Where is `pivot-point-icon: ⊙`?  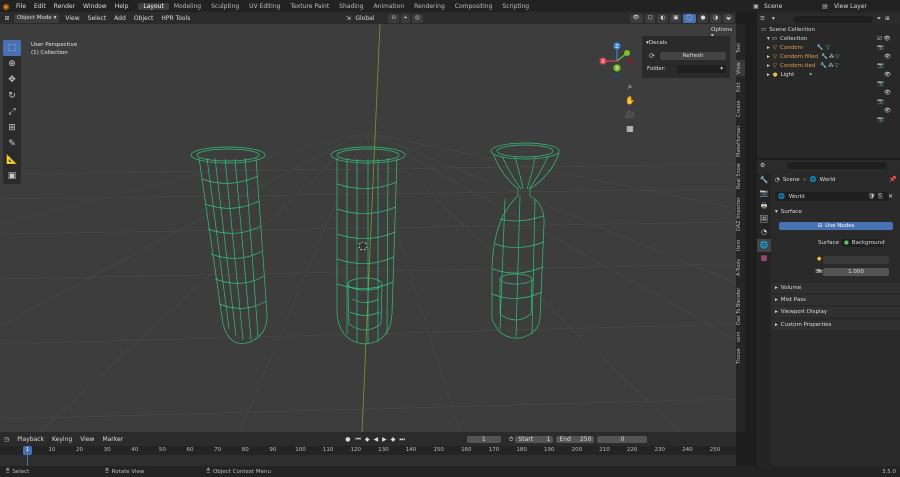 pivot-point-icon: ⊙ is located at coordinates (393, 18).